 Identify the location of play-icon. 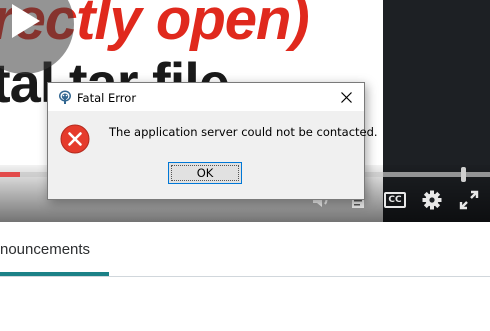
(26, 21).